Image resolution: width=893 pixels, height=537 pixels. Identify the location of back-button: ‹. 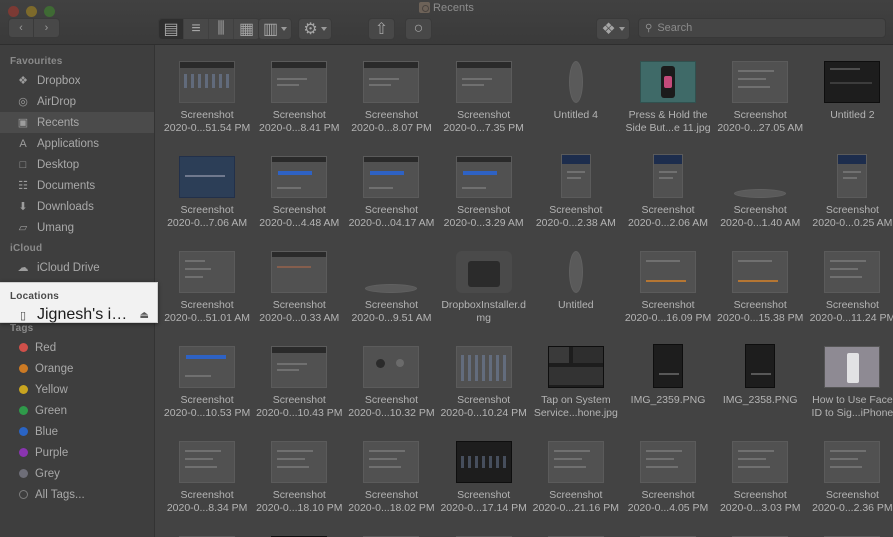
(21, 28).